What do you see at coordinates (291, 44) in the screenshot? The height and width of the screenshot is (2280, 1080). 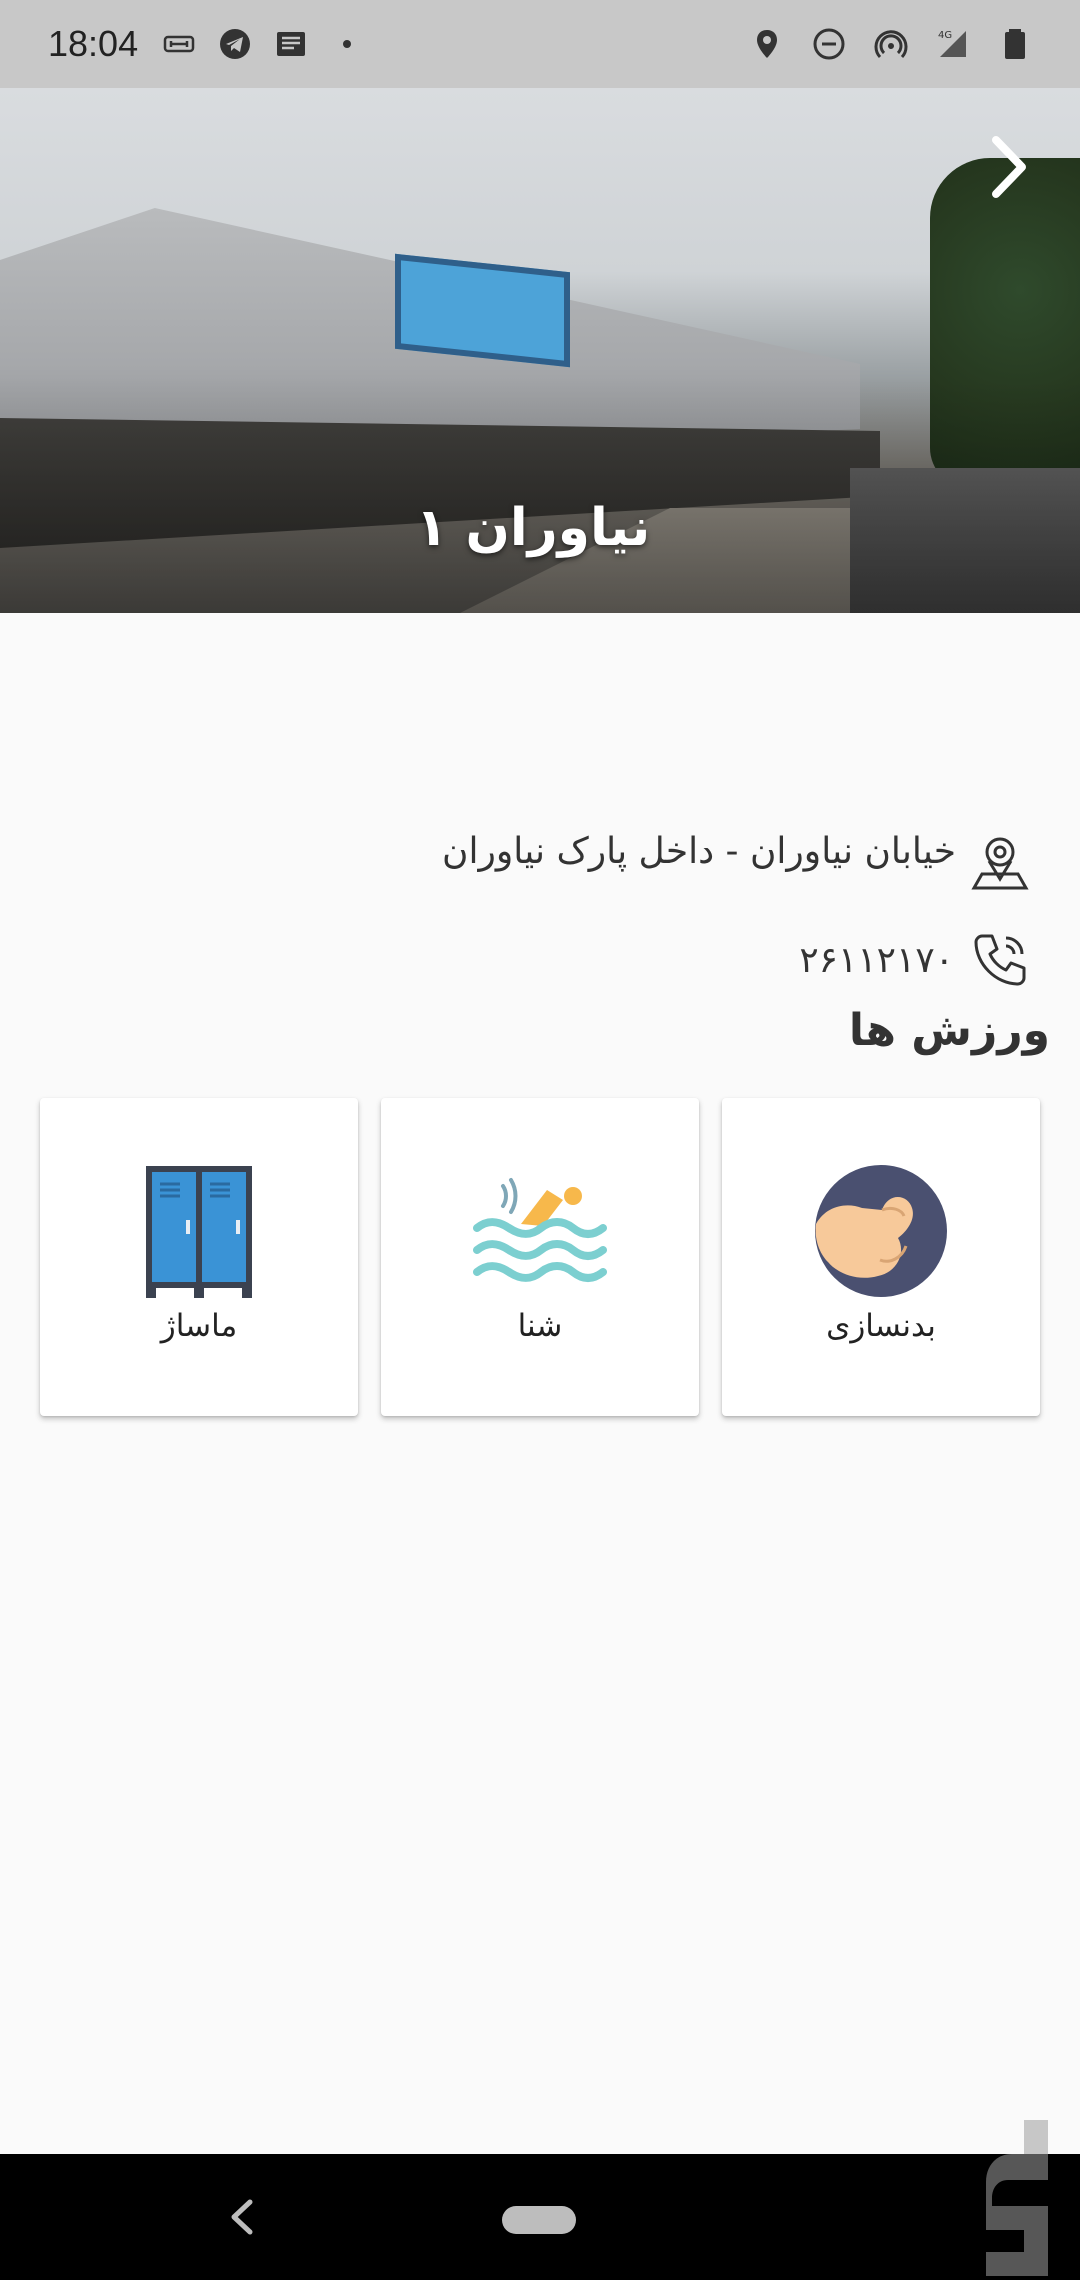 I see `news-icon` at bounding box center [291, 44].